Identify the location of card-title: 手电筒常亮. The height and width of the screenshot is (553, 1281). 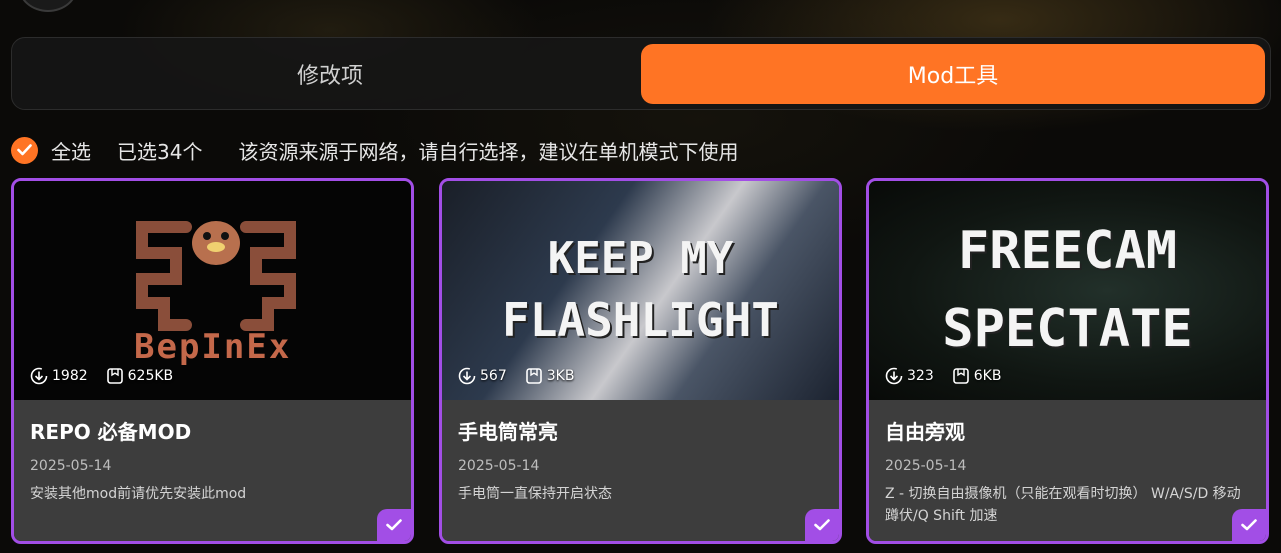
(508, 432).